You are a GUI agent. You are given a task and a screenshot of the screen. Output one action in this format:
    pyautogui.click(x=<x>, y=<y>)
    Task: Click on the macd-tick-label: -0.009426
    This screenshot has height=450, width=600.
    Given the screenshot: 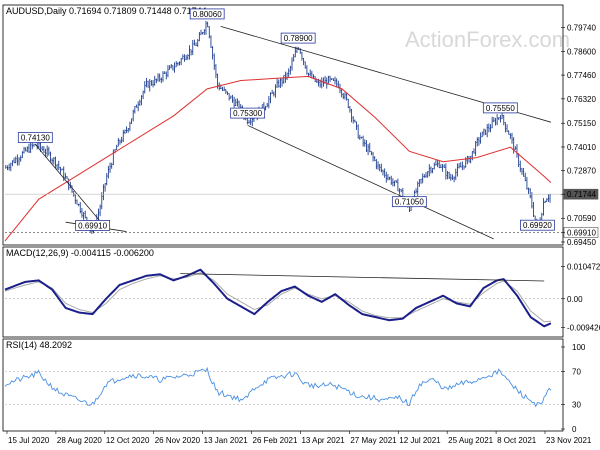 What is the action you would take?
    pyautogui.click(x=583, y=328)
    